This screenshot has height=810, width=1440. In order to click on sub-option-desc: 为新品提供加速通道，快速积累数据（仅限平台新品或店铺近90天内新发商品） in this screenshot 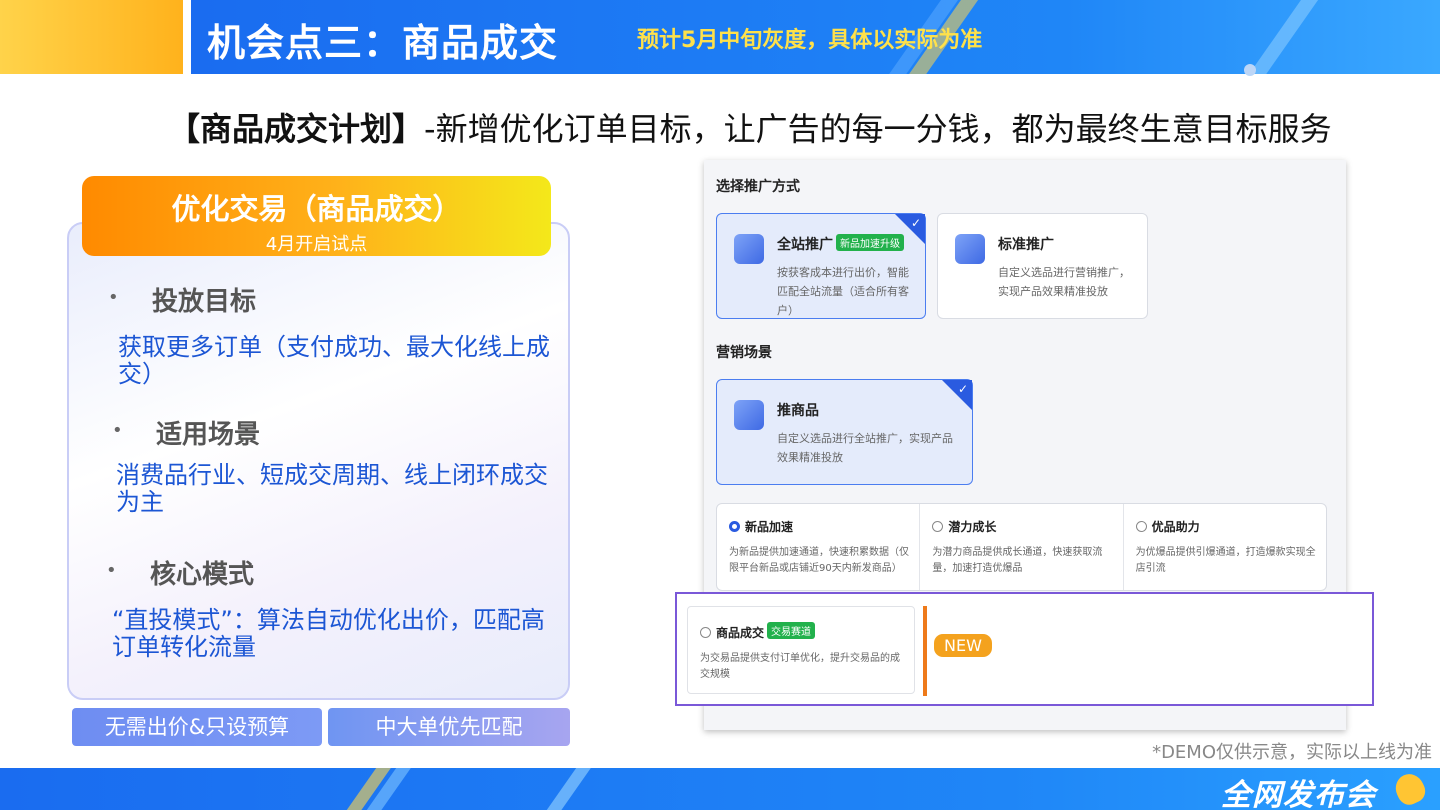, I will do `click(819, 560)`.